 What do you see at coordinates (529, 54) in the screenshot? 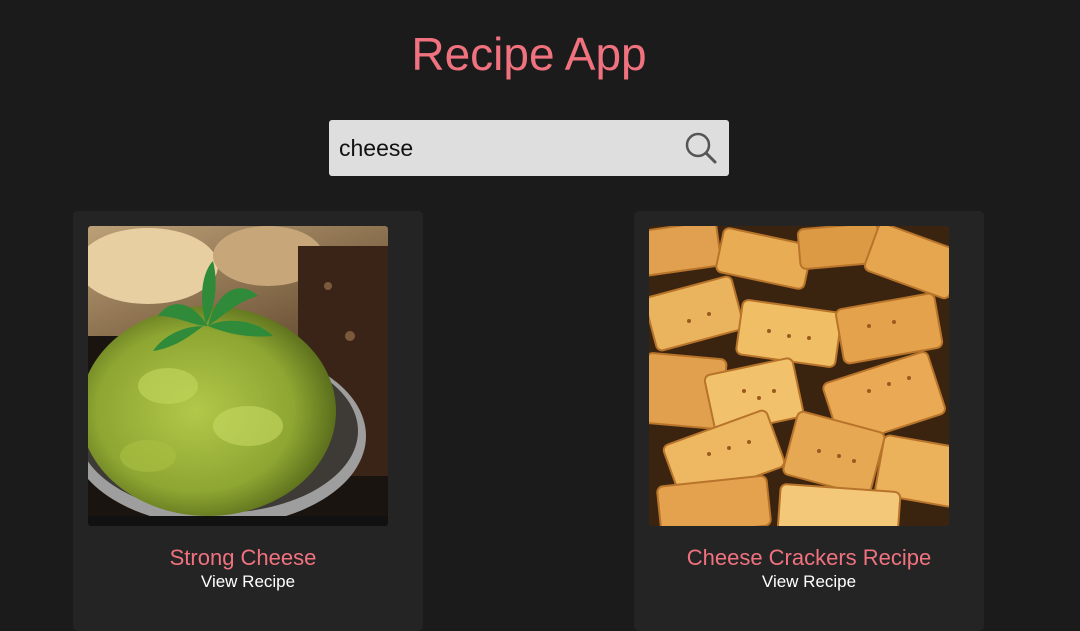
I see `app-title: Recipe App` at bounding box center [529, 54].